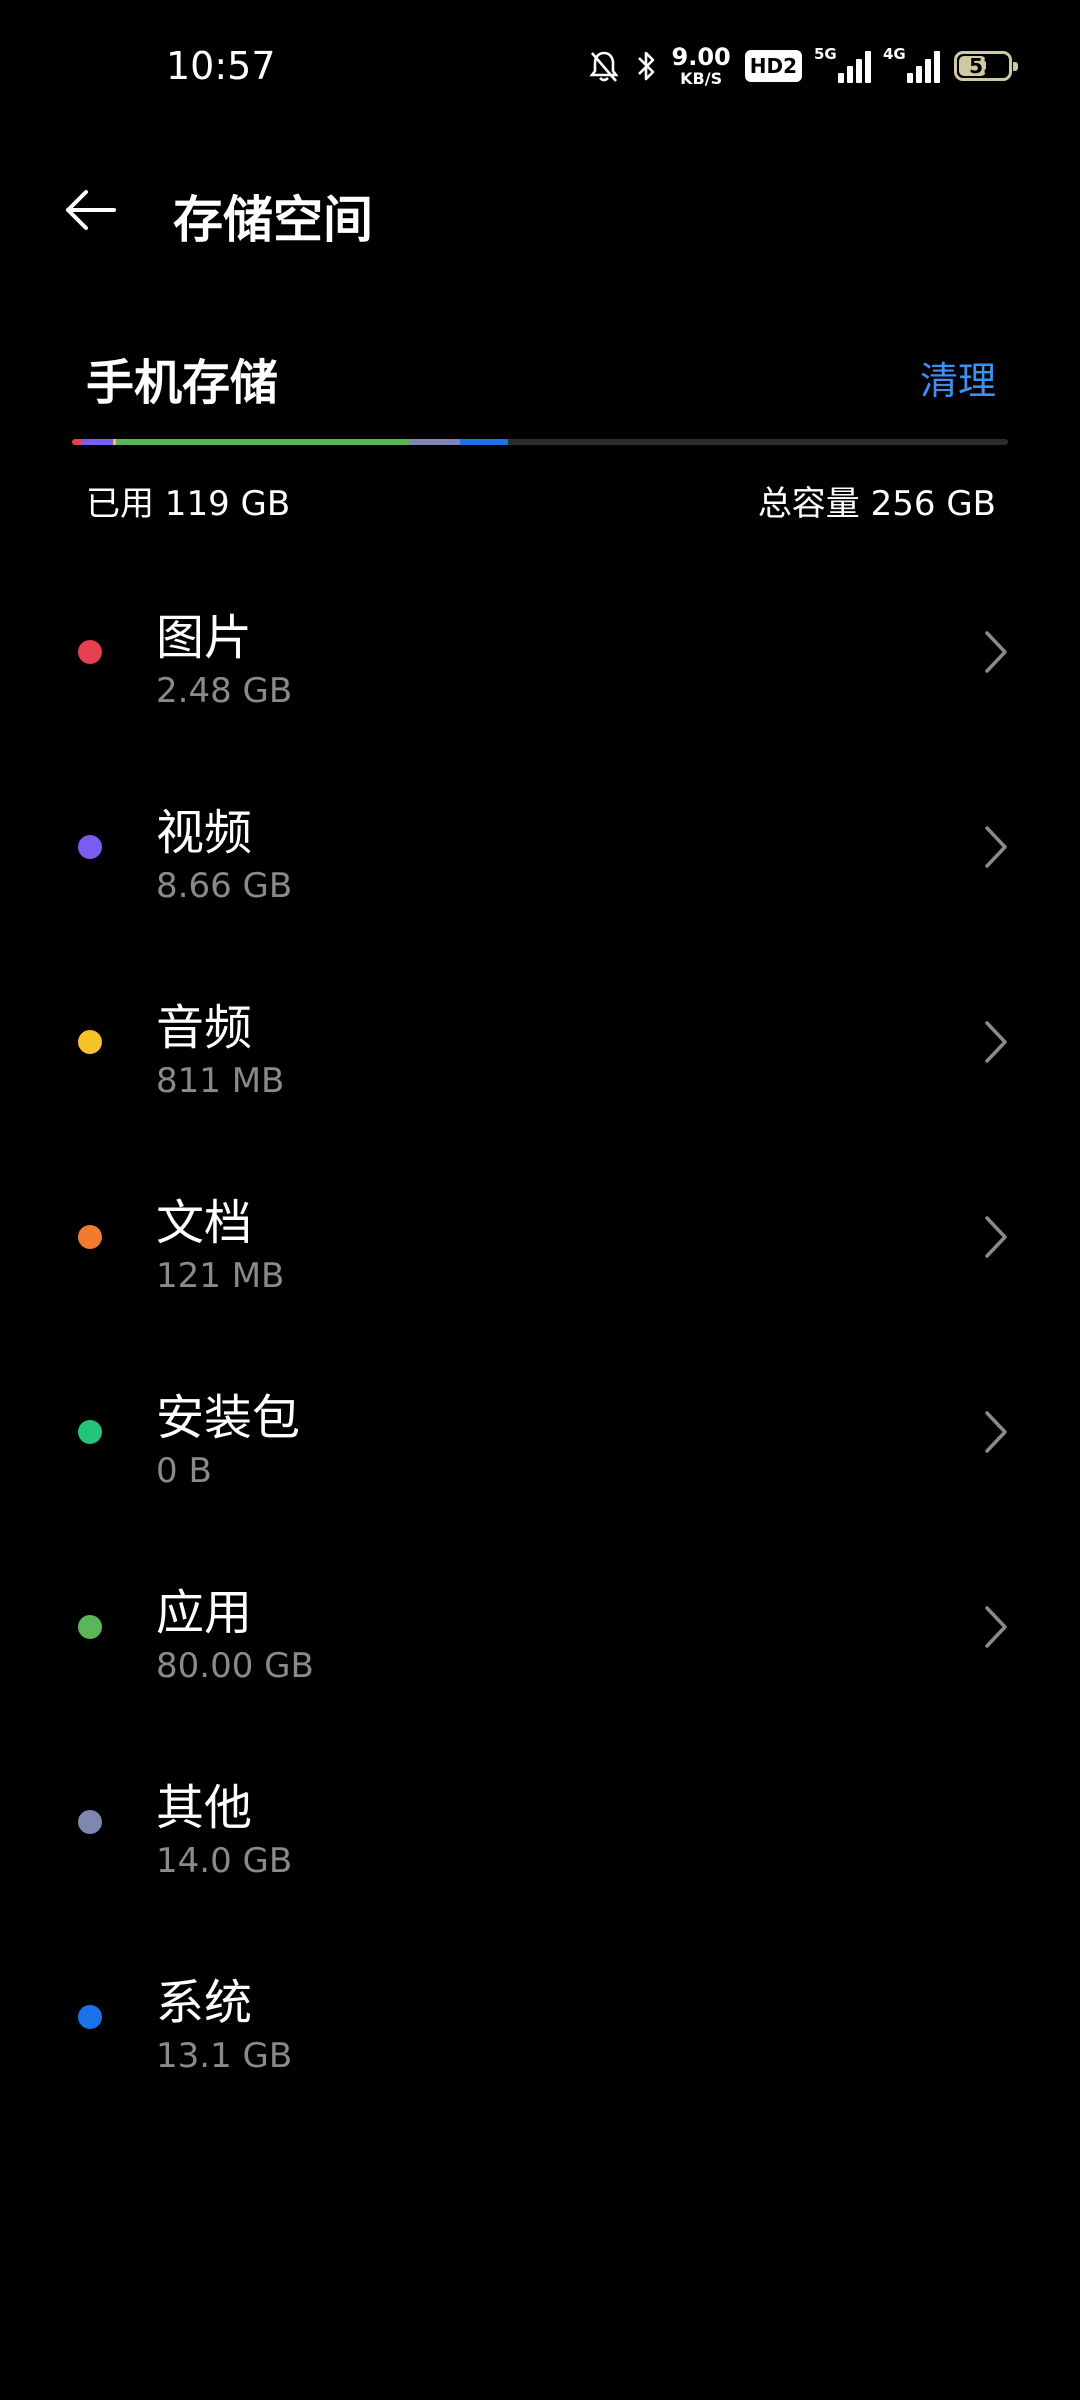 This screenshot has width=1080, height=2400. Describe the element at coordinates (911, 64) in the screenshot. I see `signal-4g-icon: 4G` at that location.